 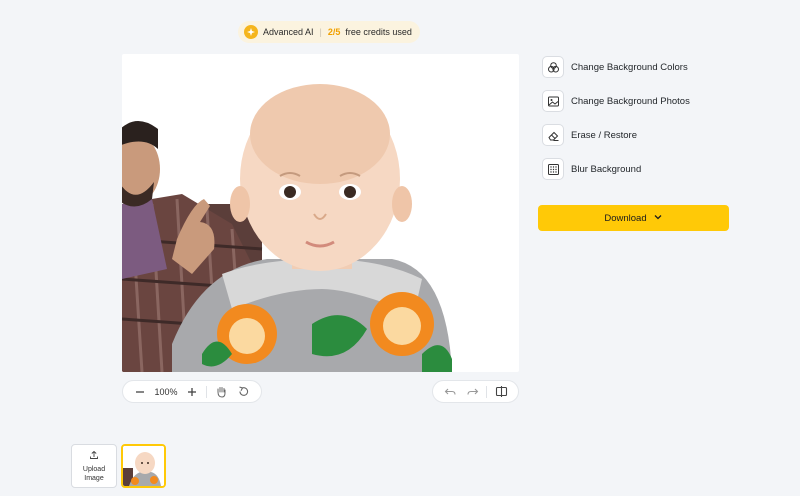 I want to click on image-thumbnail, so click(x=143, y=466).